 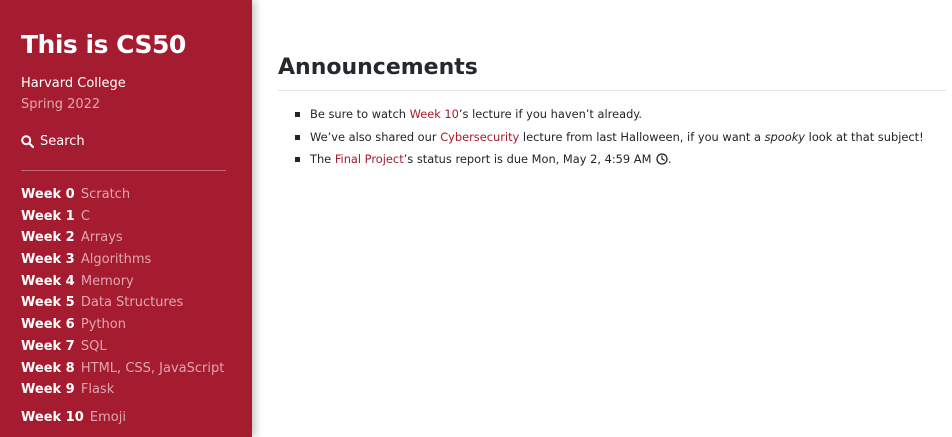 I want to click on week-number: Week 3, so click(x=48, y=260).